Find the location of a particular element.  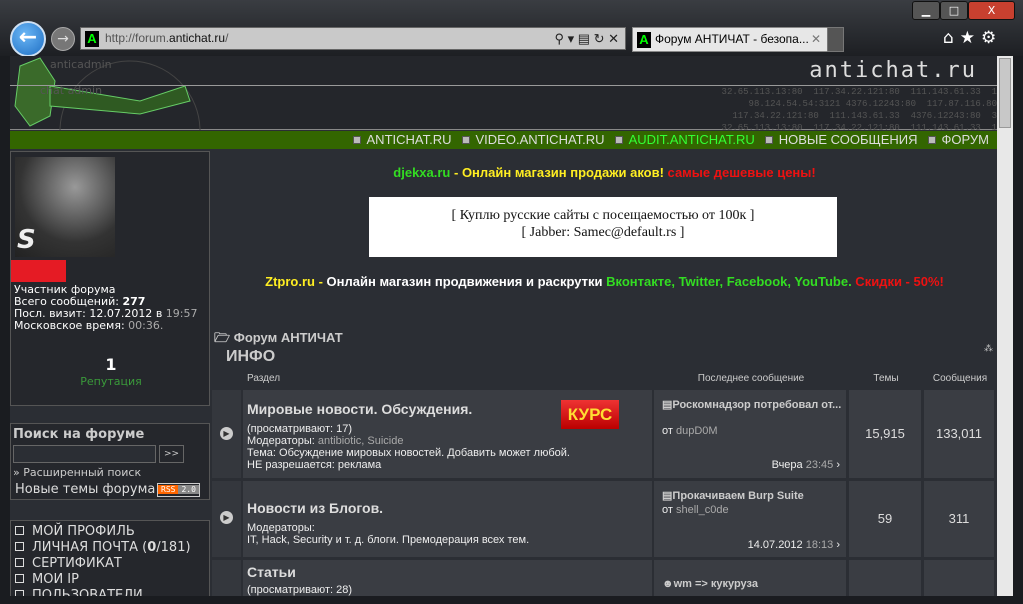

menu-item: МОЙ ПРОФИЛЬ is located at coordinates (110, 532).